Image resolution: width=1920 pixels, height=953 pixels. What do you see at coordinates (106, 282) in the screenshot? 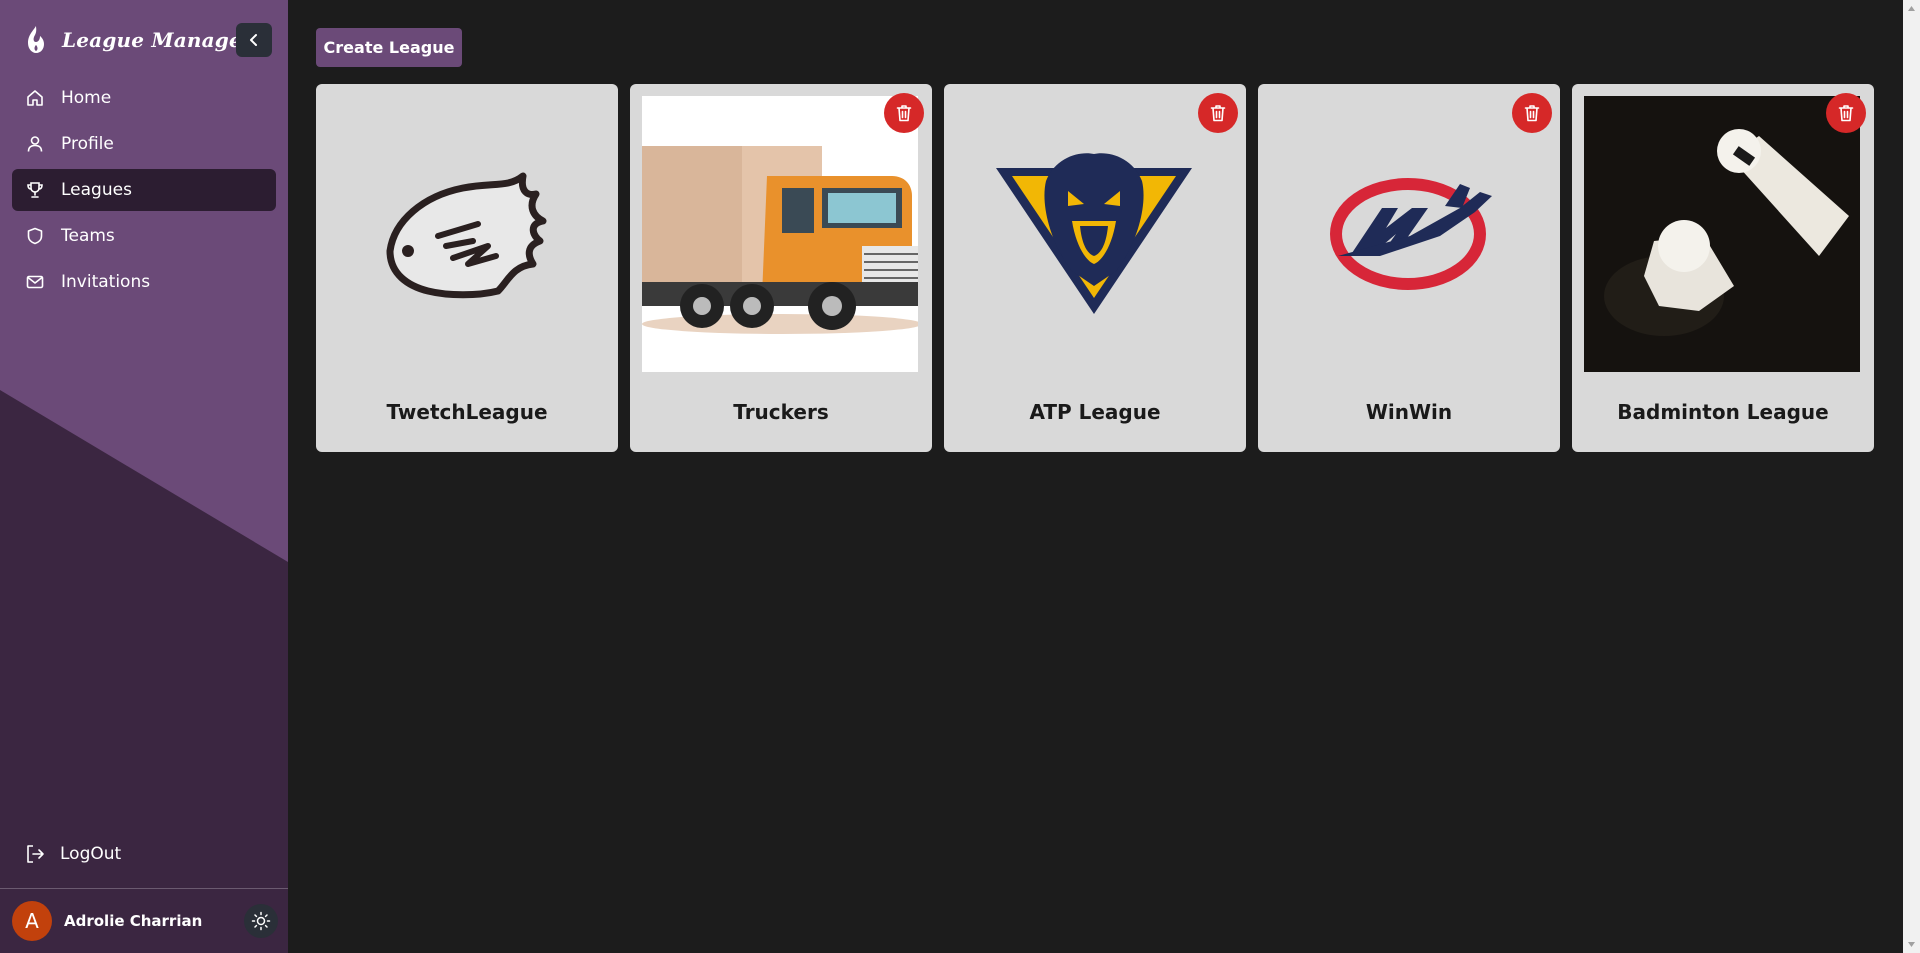
I see `sidebar-item-label: Invitations` at bounding box center [106, 282].